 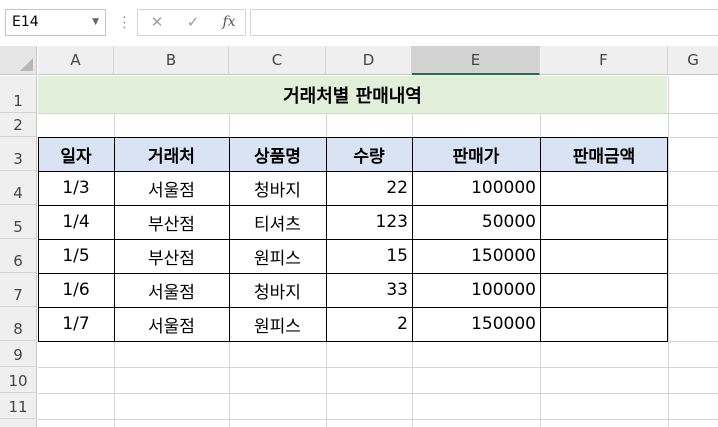 I want to click on table-cell: 50000, so click(x=476, y=222).